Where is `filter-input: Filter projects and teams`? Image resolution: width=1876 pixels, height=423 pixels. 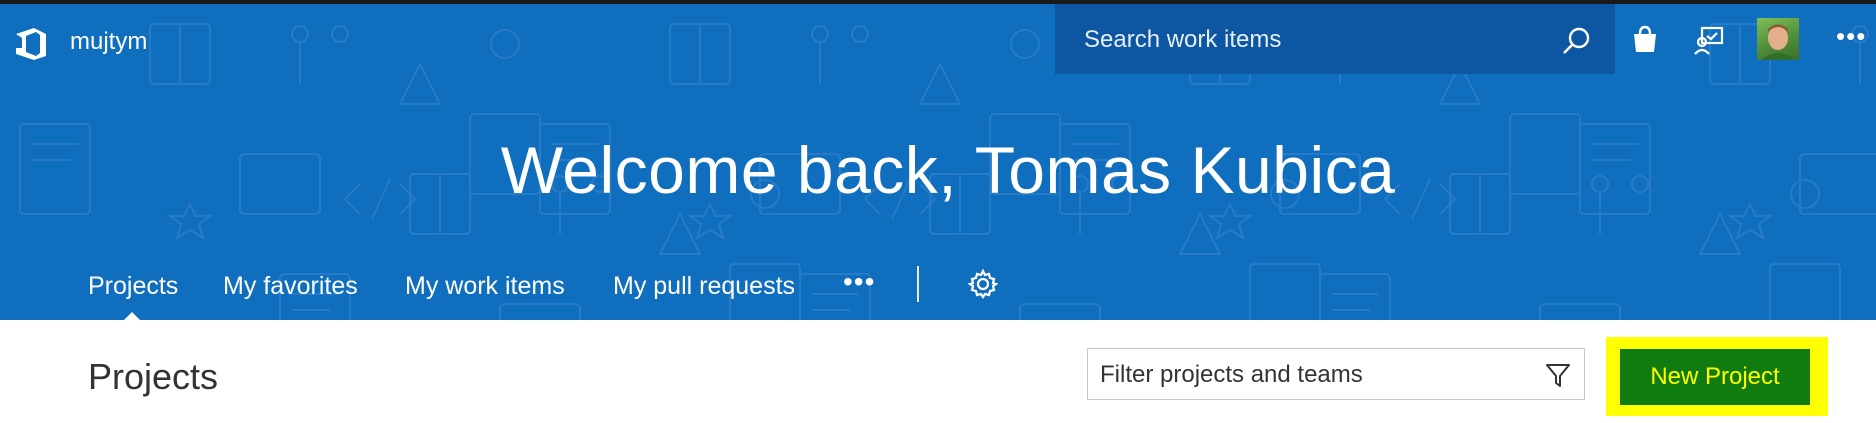 filter-input: Filter projects and teams is located at coordinates (1231, 375).